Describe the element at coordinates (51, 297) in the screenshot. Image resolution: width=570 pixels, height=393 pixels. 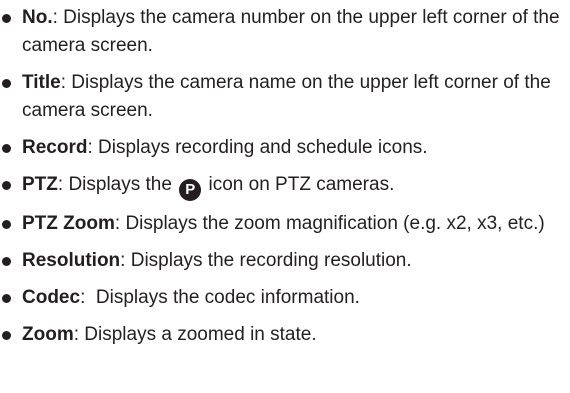
I see `term-codec: Codec` at that location.